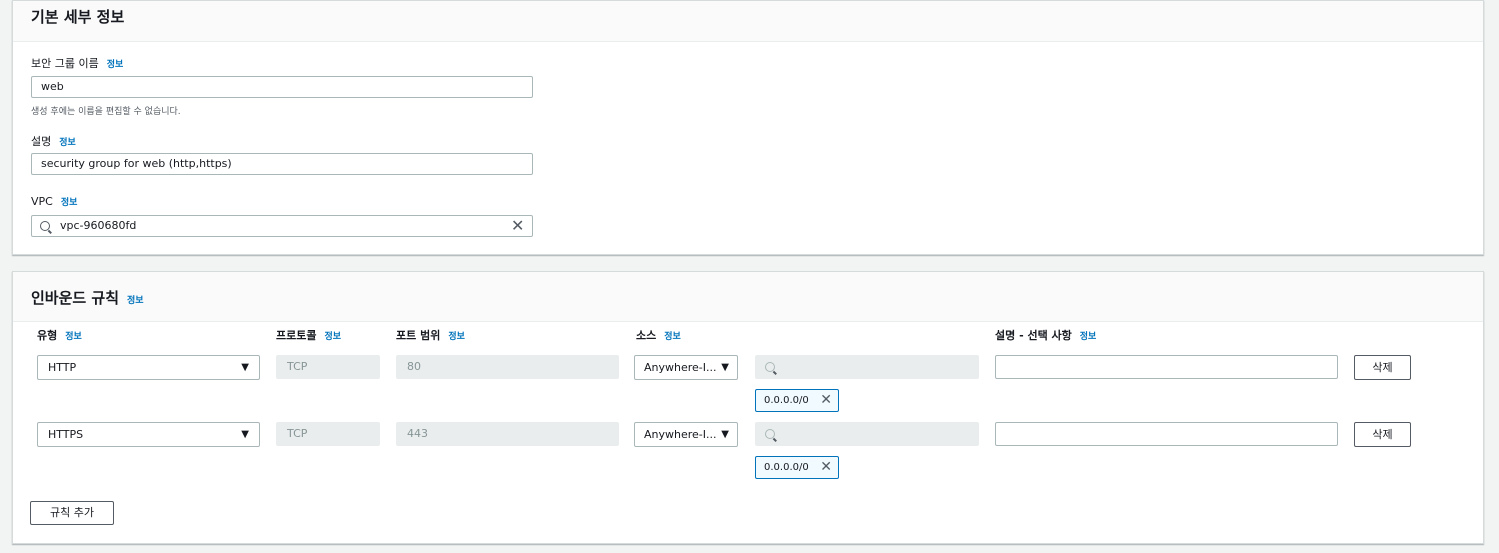 This screenshot has height=553, width=1499. What do you see at coordinates (78, 17) in the screenshot?
I see `basic-details-title: 기본 세부 정보` at bounding box center [78, 17].